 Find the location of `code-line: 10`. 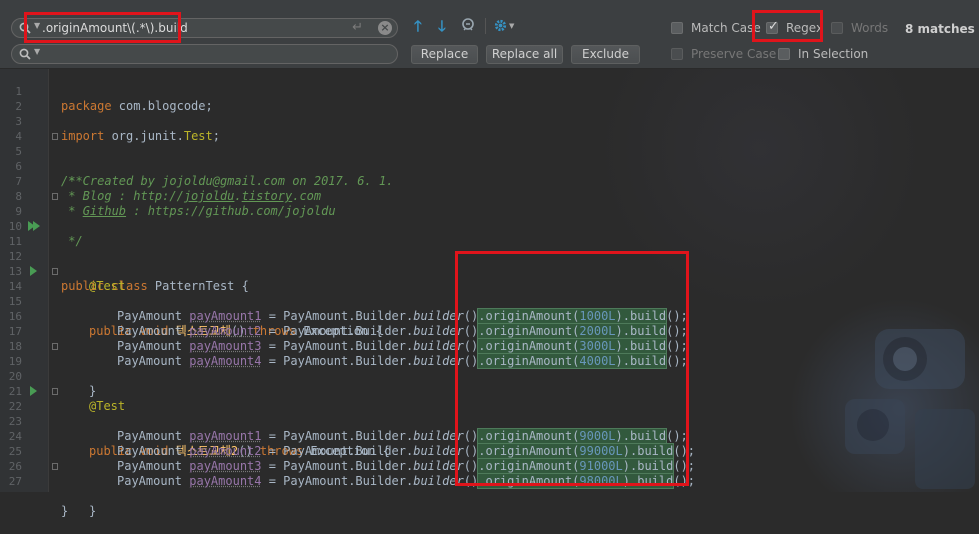

code-line: 10 is located at coordinates (489, 211).